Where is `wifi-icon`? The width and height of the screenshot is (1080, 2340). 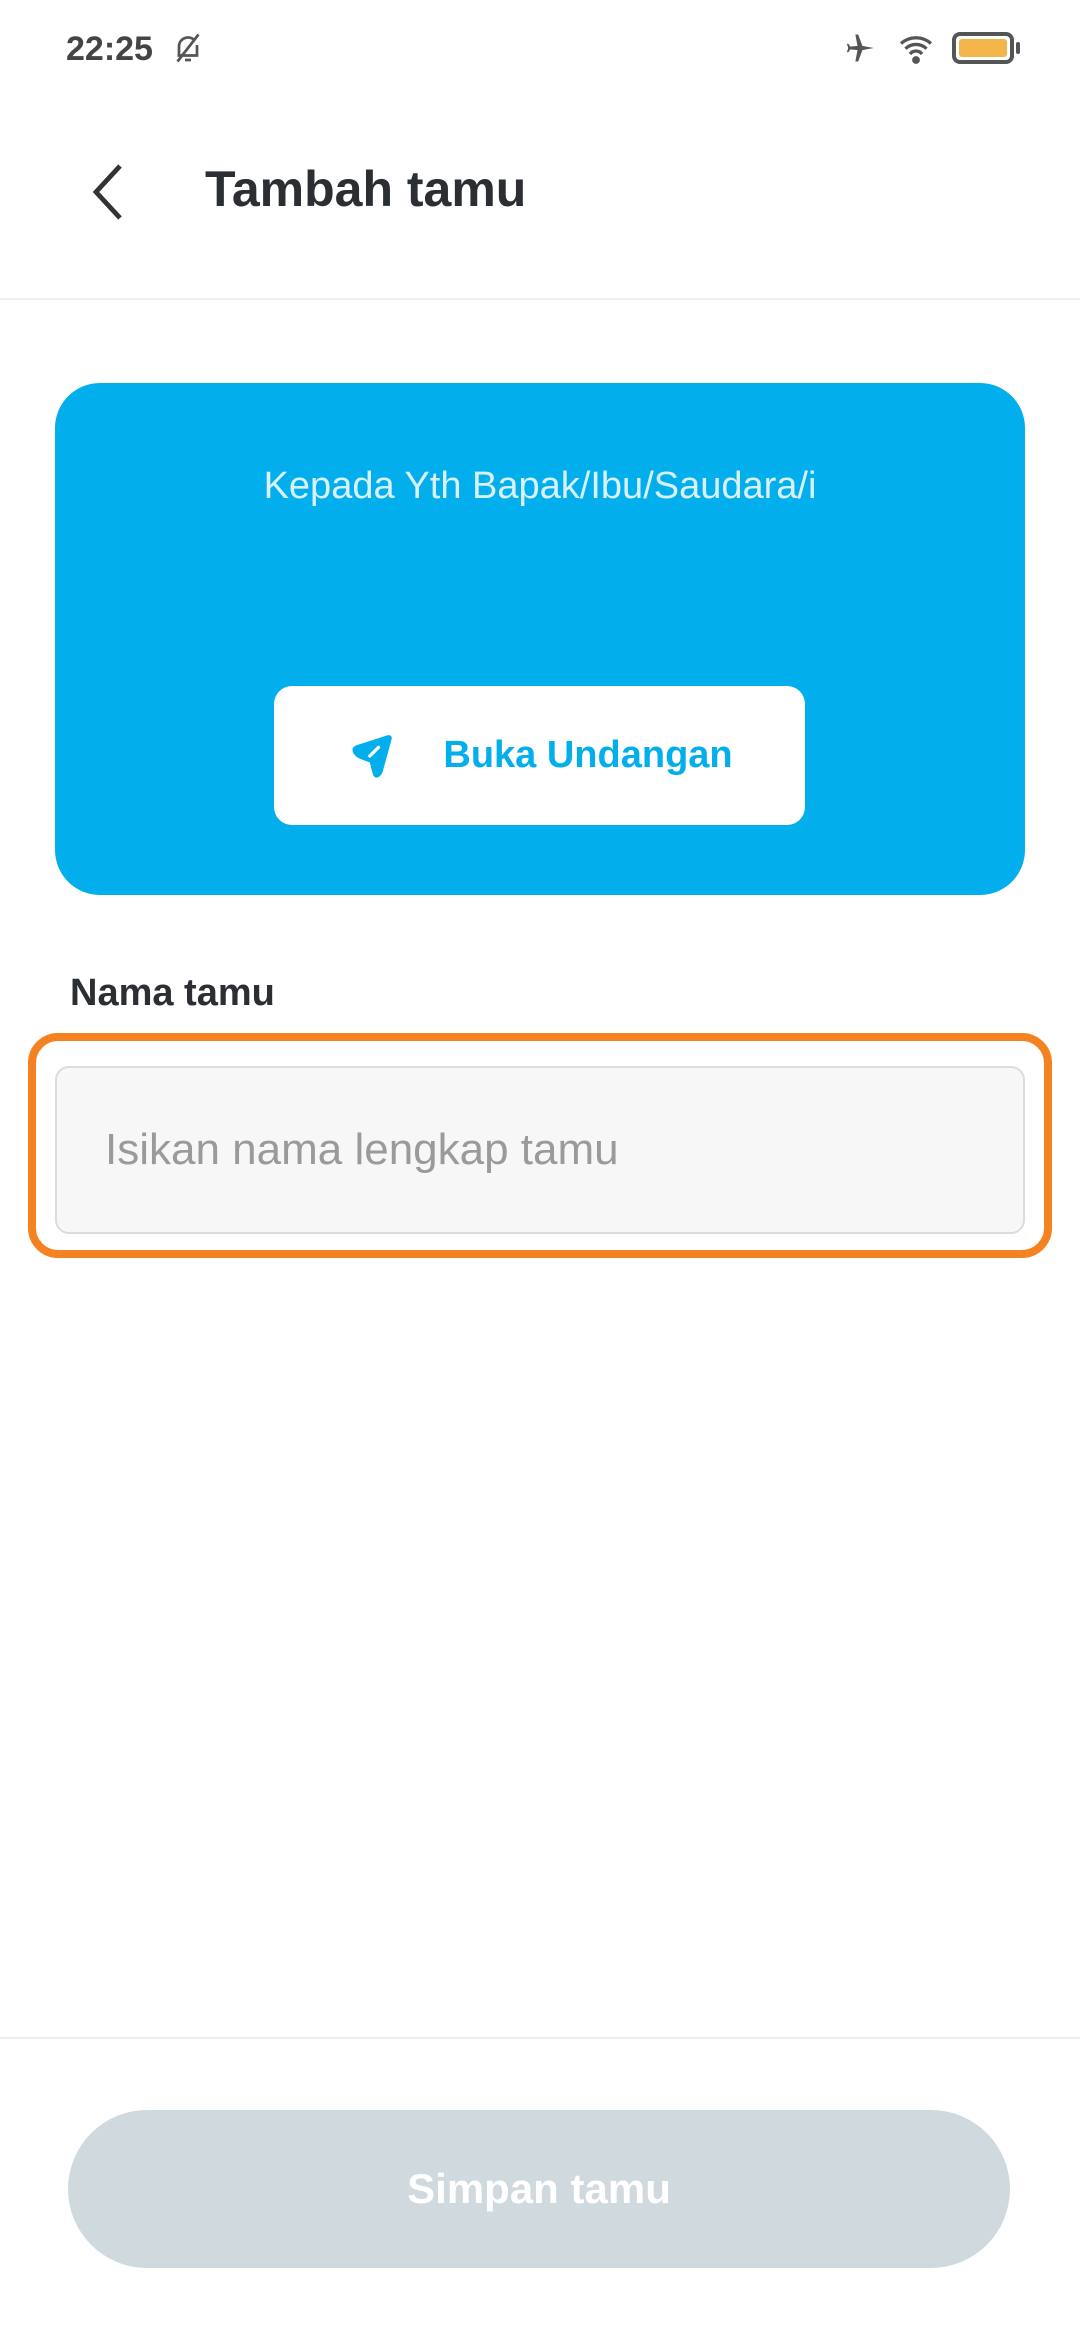 wifi-icon is located at coordinates (916, 50).